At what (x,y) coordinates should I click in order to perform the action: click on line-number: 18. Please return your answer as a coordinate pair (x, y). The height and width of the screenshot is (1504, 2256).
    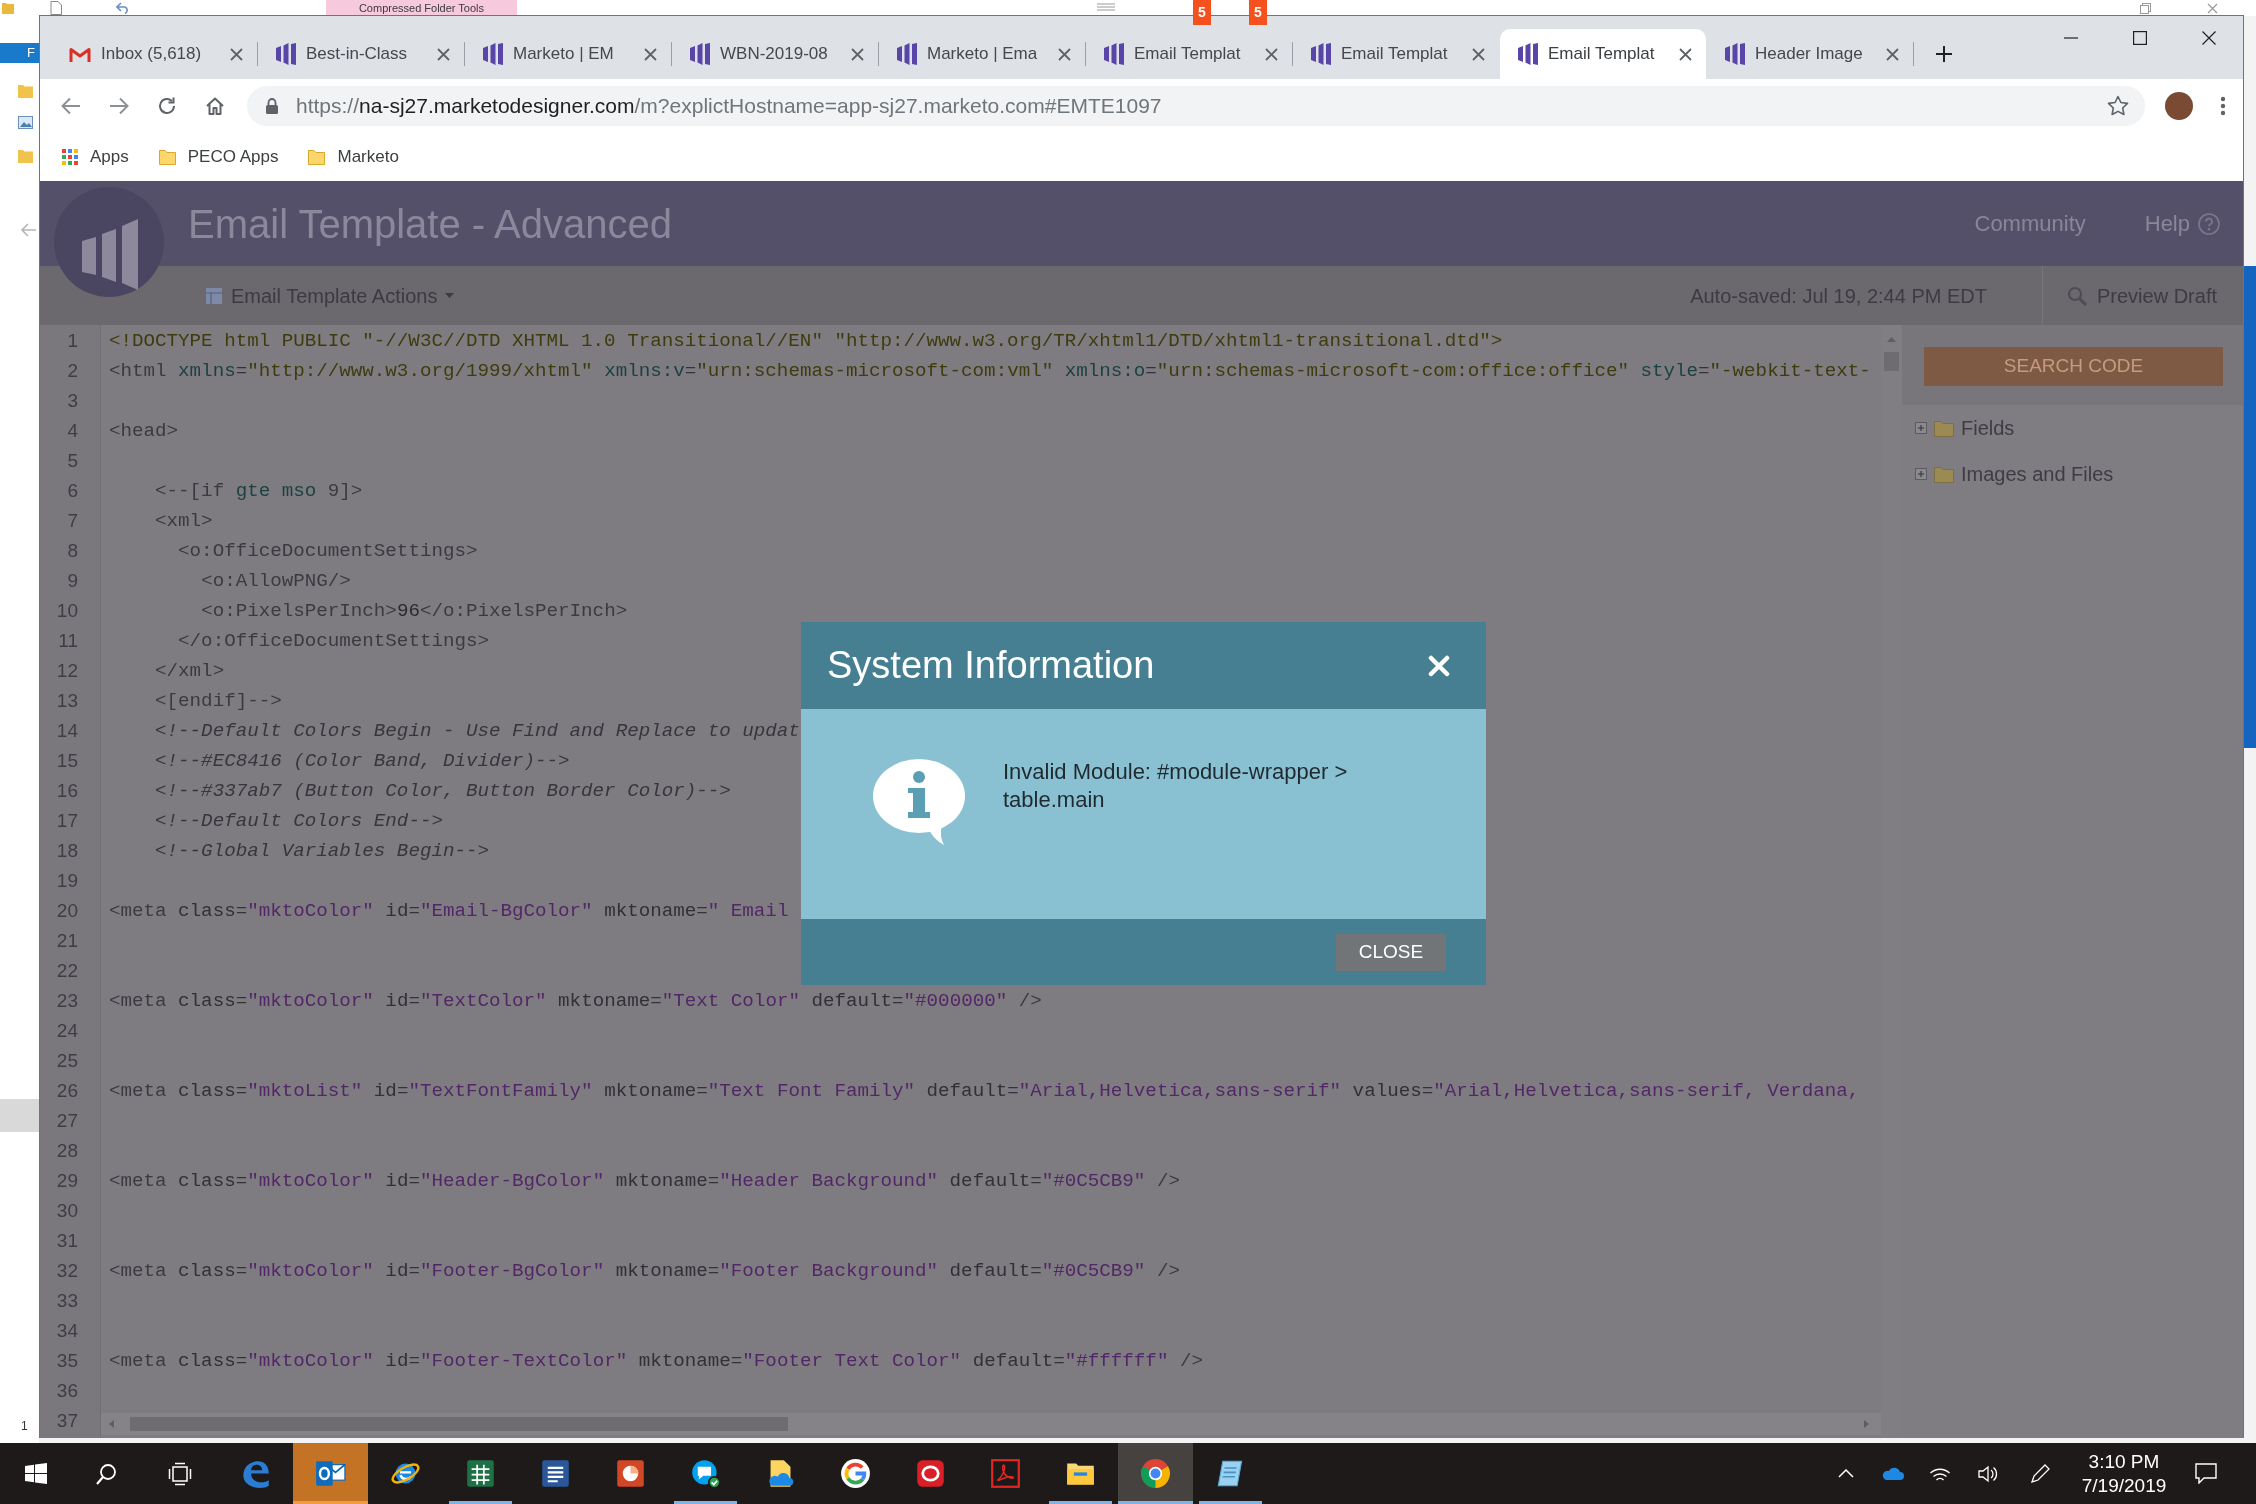
    Looking at the image, I should click on (67, 851).